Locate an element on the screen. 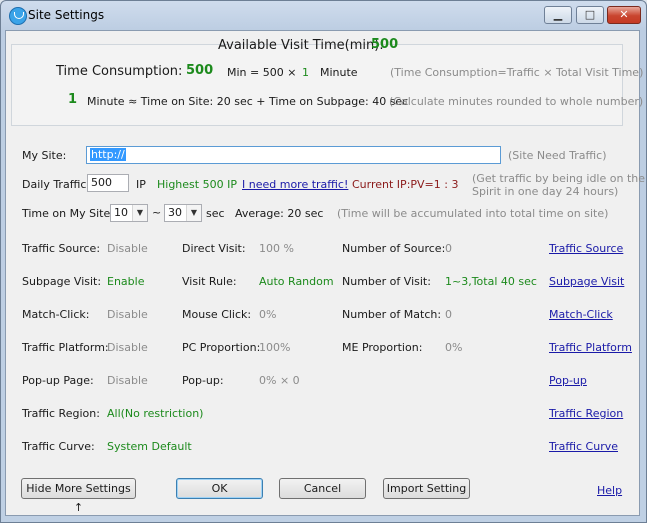  setting-value: 1~3,Total 40 sec is located at coordinates (491, 281).